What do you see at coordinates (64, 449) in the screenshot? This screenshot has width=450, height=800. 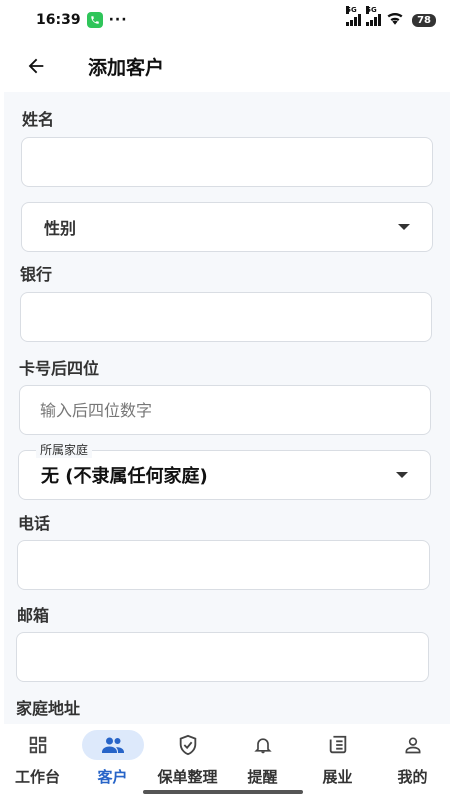 I see `family-floating-label: 所属家庭` at bounding box center [64, 449].